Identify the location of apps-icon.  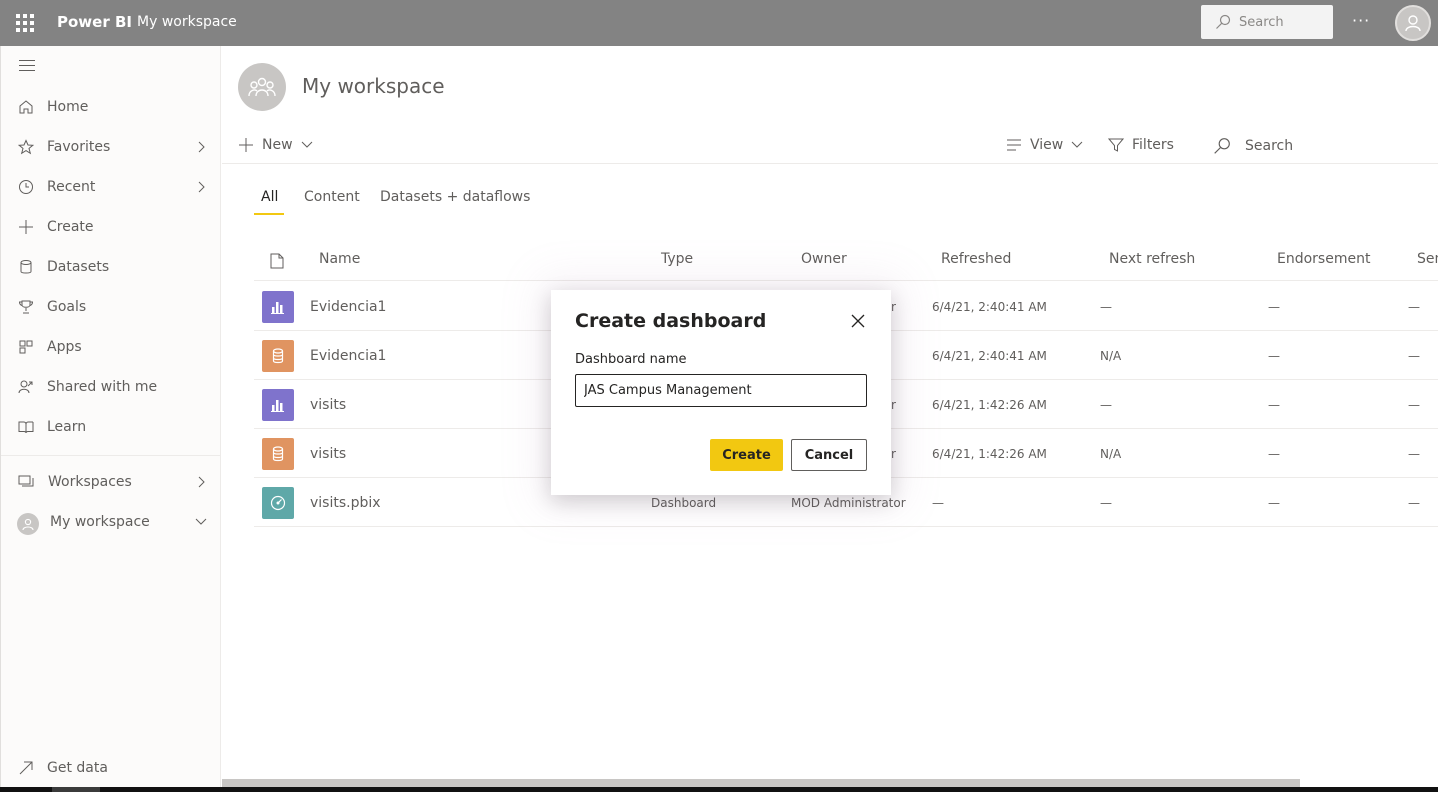
(26, 347).